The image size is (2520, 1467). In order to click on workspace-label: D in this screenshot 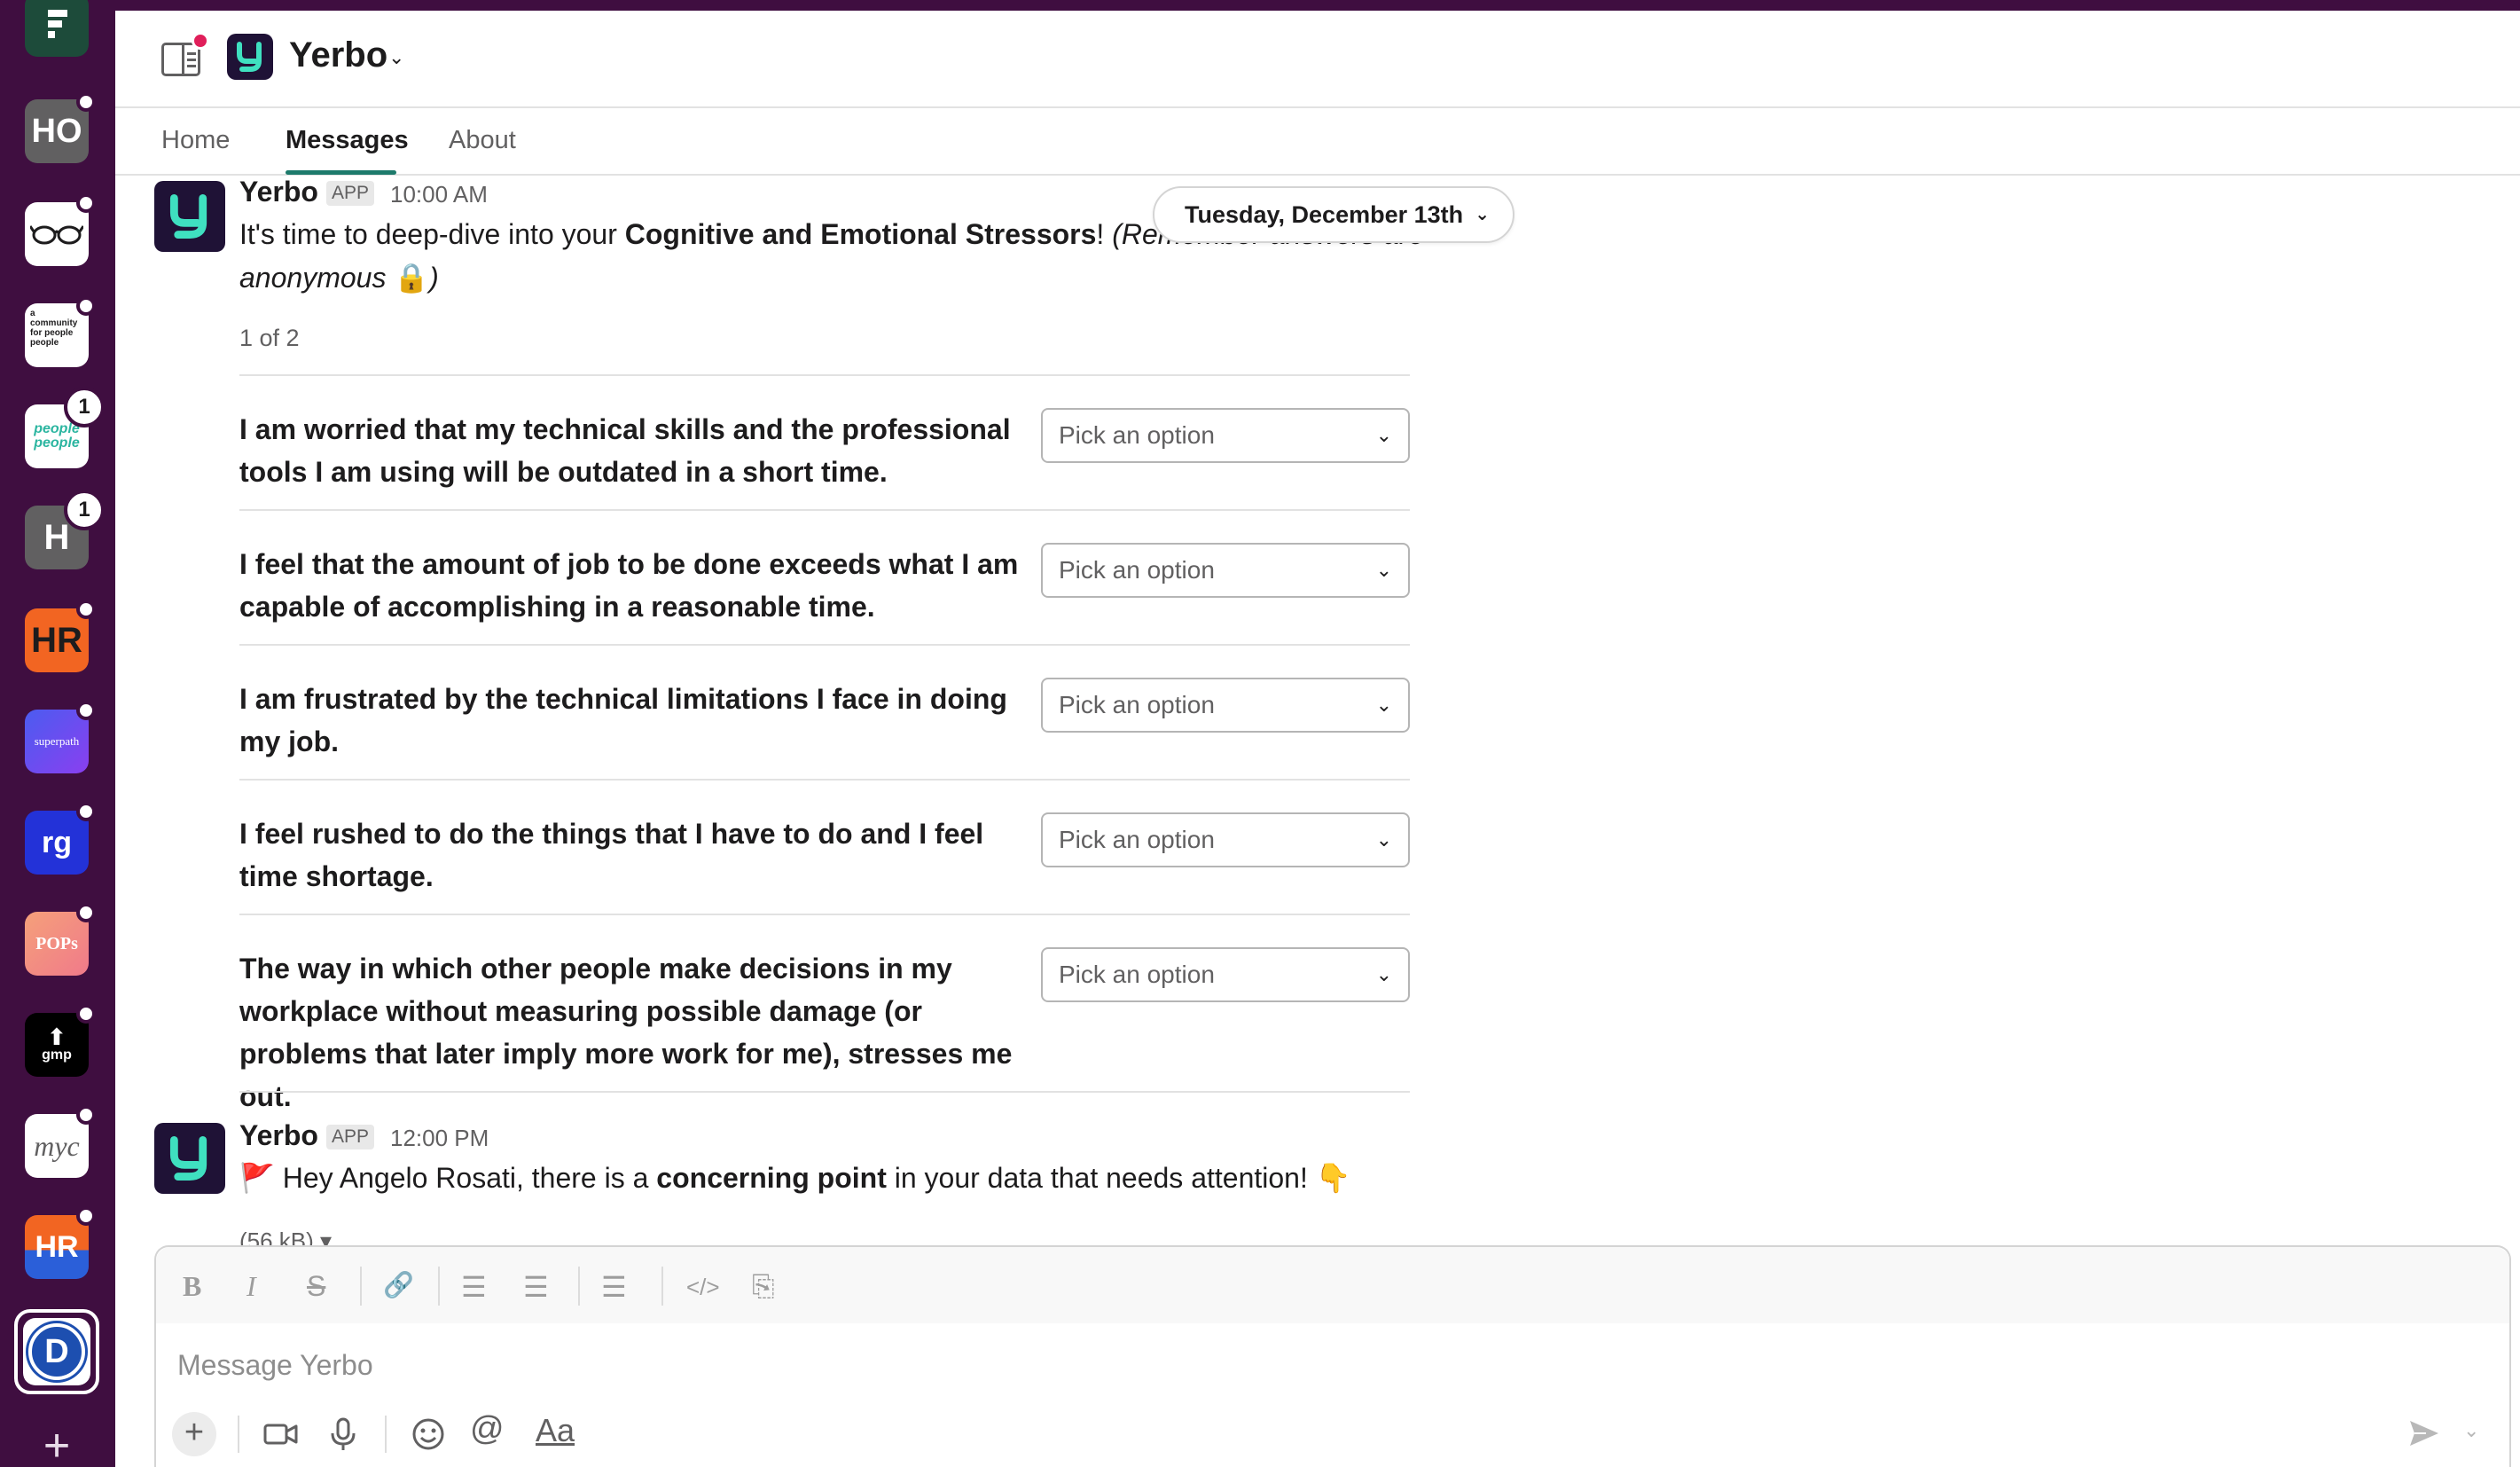, I will do `click(56, 1351)`.